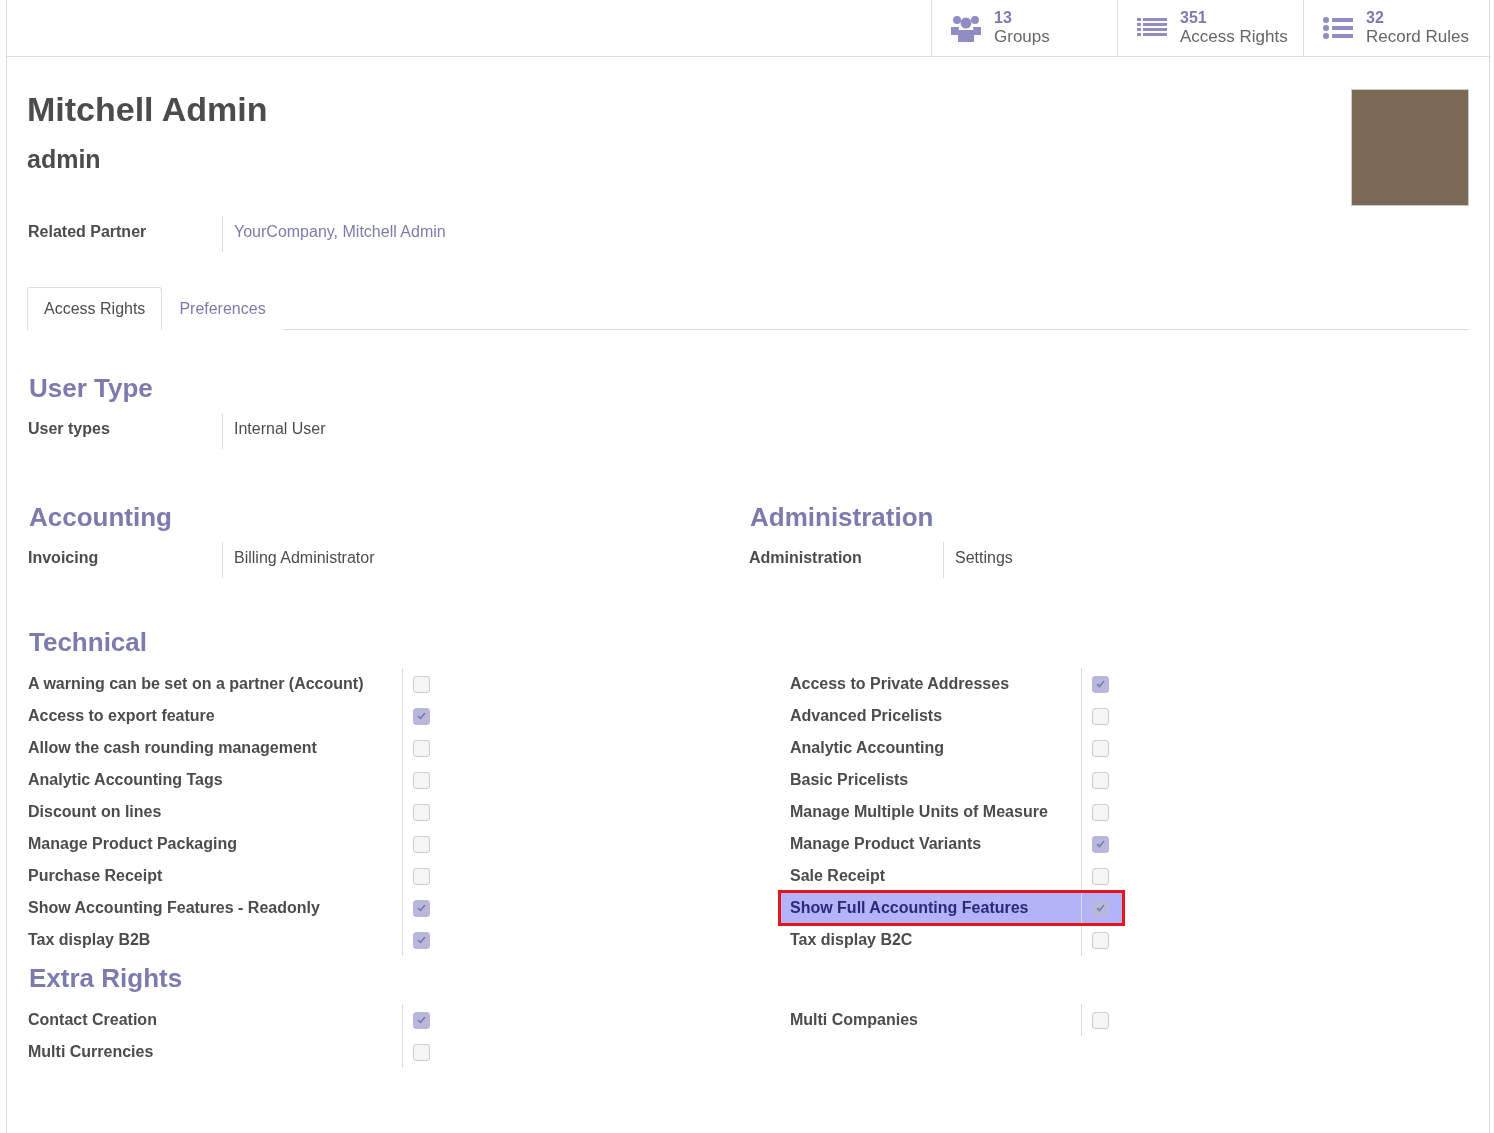  What do you see at coordinates (918, 812) in the screenshot?
I see `checkbox-label: Manage Multiple Units of Measure` at bounding box center [918, 812].